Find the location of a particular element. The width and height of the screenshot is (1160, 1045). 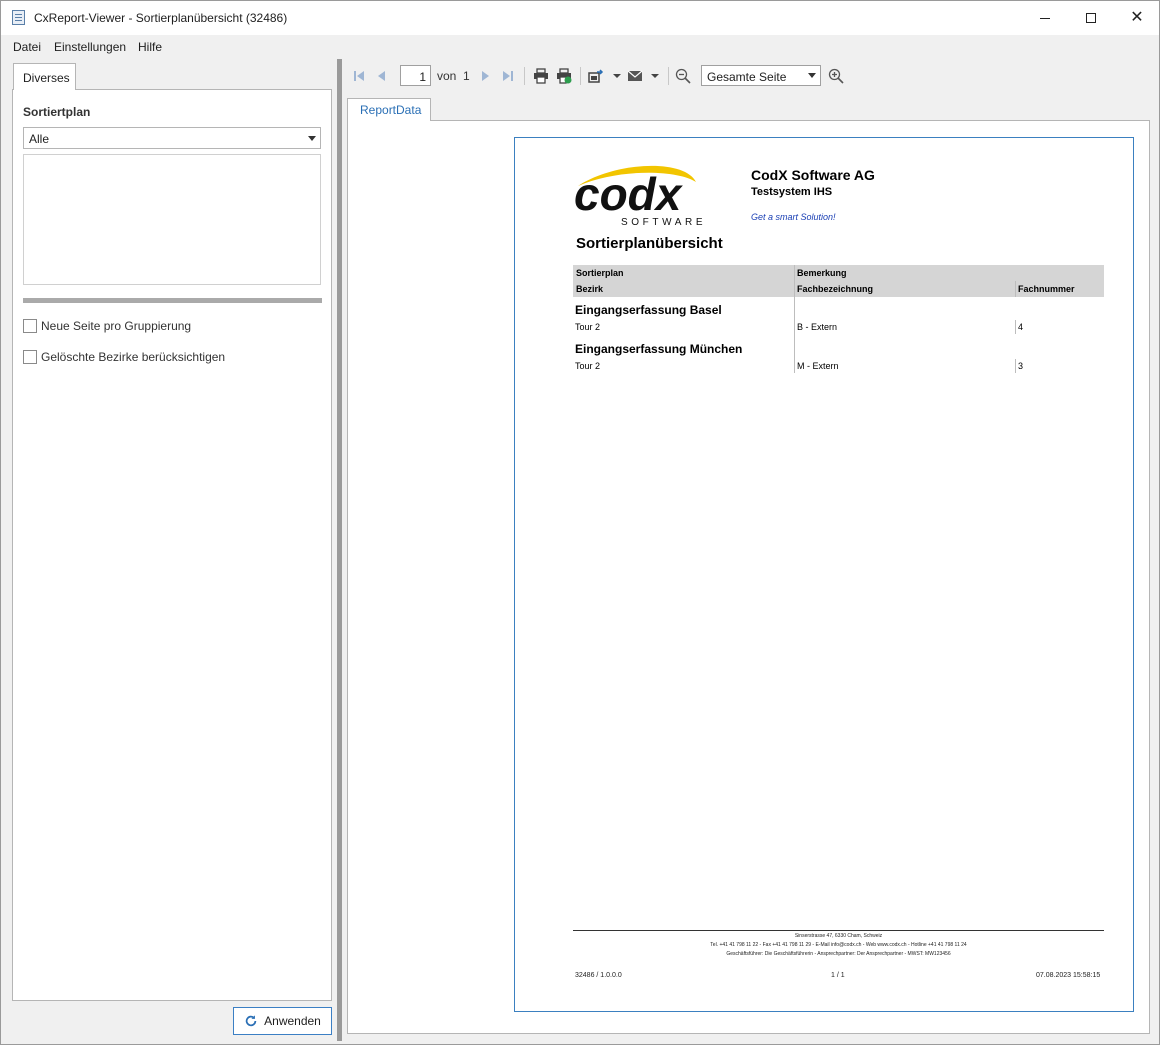

tab-diverses: Diverses is located at coordinates (44, 76).